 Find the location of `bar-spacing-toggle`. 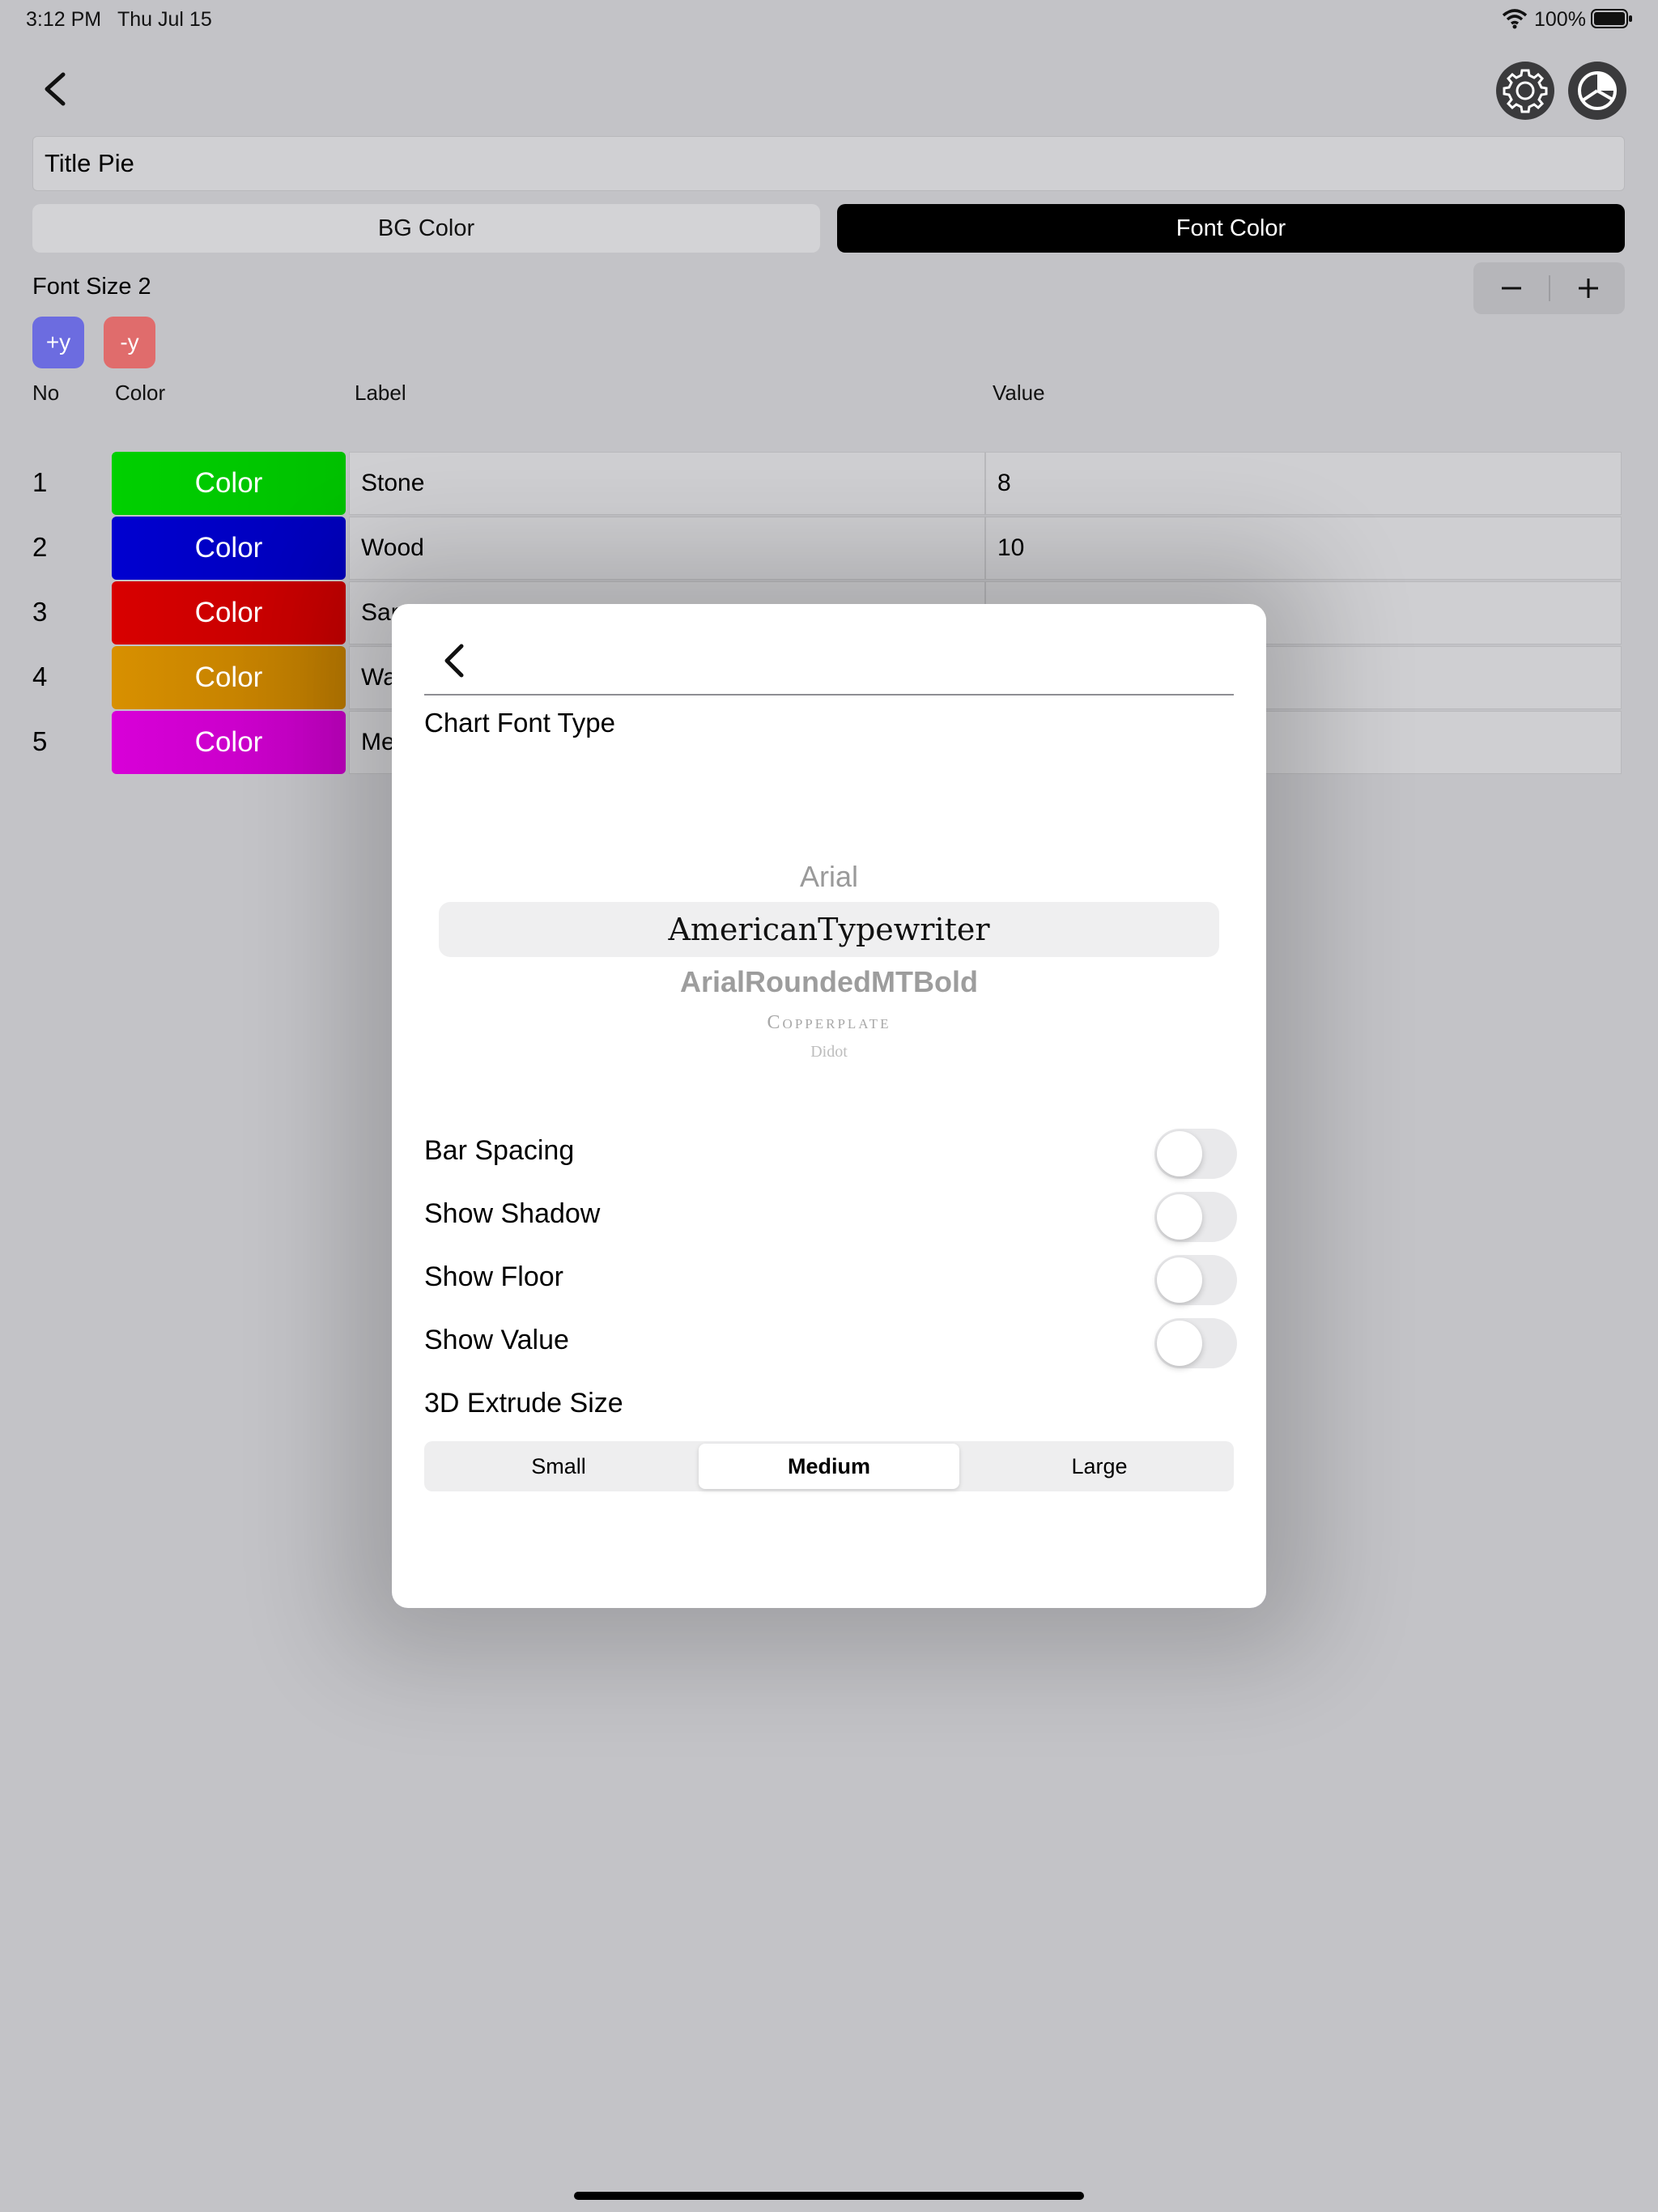

bar-spacing-toggle is located at coordinates (1195, 1154).